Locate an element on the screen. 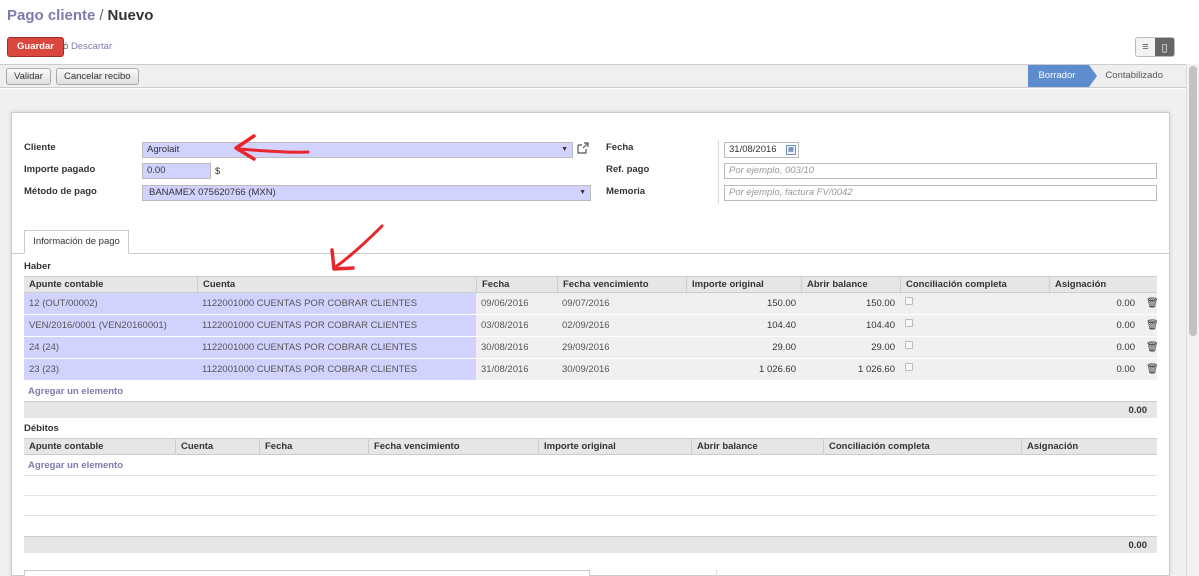 This screenshot has width=1199, height=576. tab-payment-info: Información de pago is located at coordinates (76, 242).